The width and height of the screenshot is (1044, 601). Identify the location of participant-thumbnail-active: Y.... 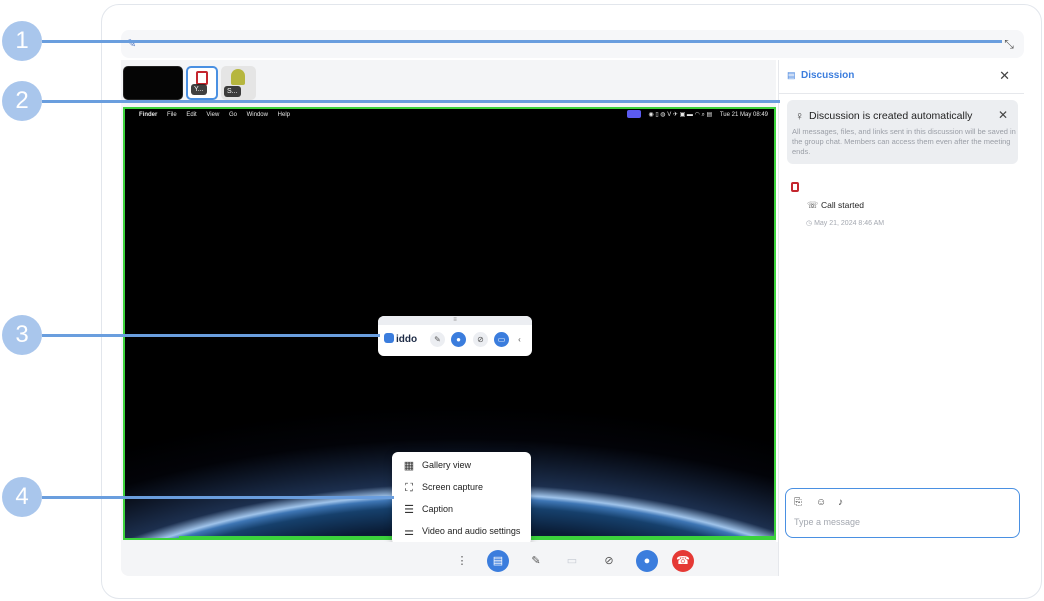
(202, 83).